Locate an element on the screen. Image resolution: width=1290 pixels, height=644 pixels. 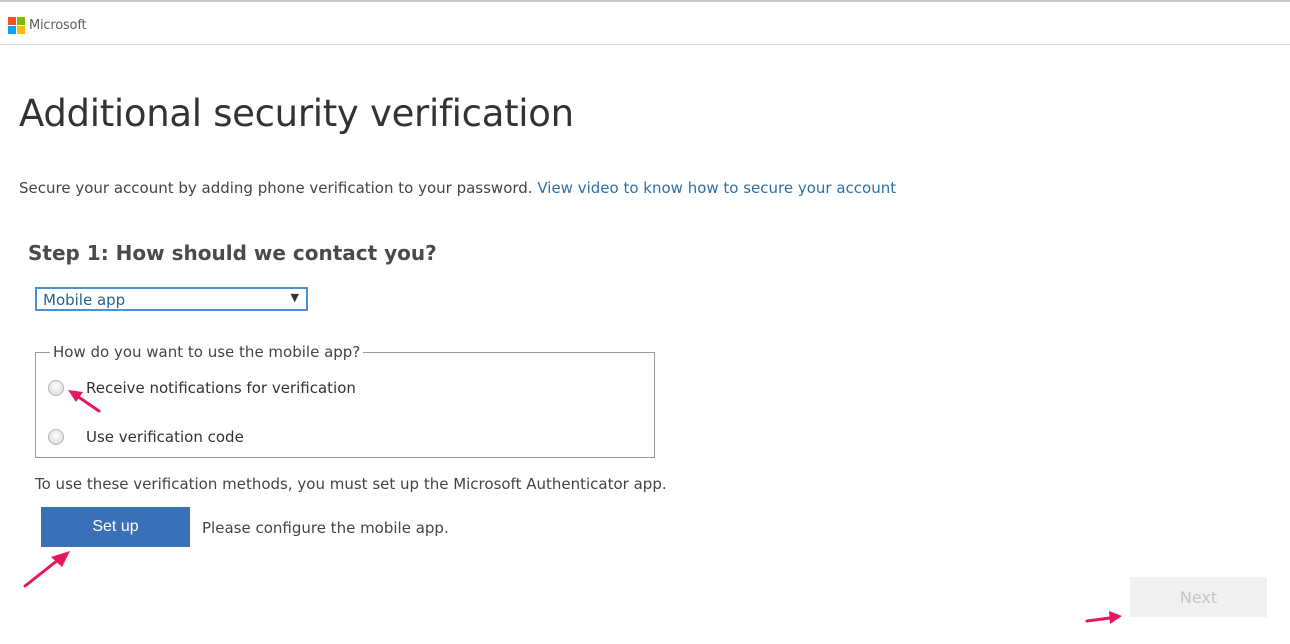
verification-code-label: Use verification code is located at coordinates (165, 437).